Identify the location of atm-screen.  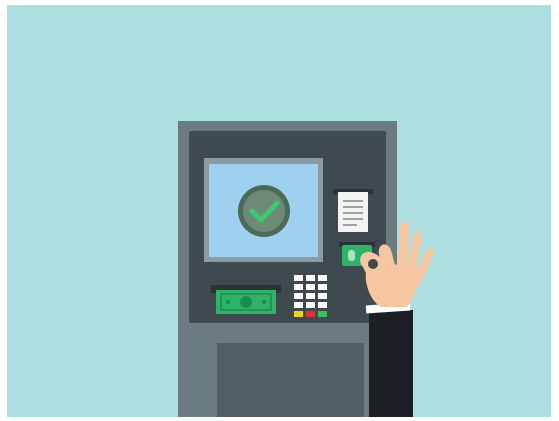
(263, 210).